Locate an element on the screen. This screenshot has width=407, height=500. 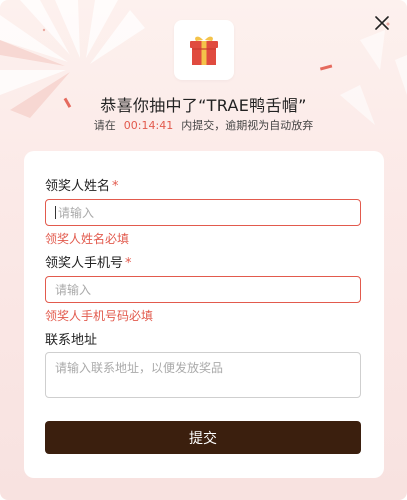
address-textarea: 请输入联系地址，以便发放奖品 is located at coordinates (203, 375).